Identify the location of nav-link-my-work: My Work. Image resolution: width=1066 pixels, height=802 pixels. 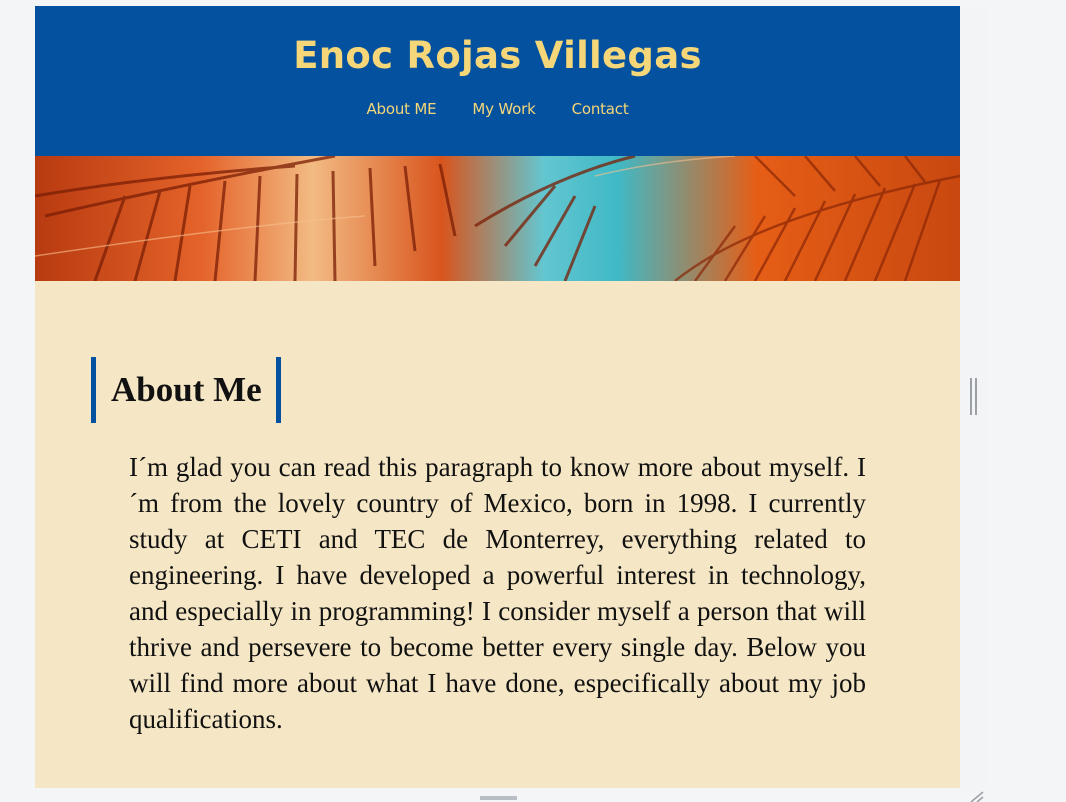
(503, 109).